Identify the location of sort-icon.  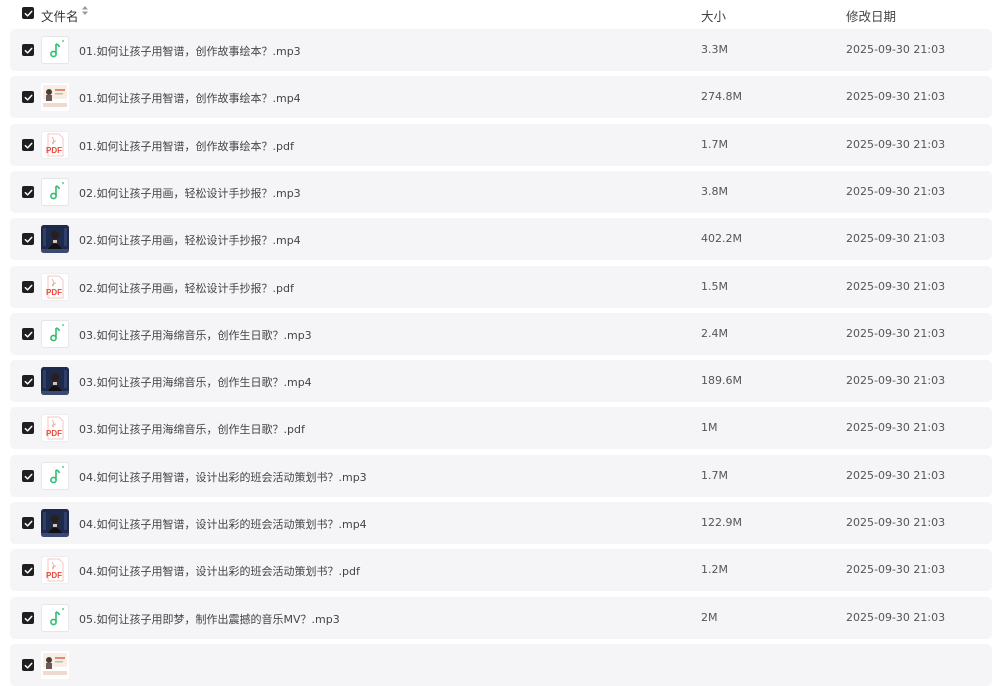
(85, 11).